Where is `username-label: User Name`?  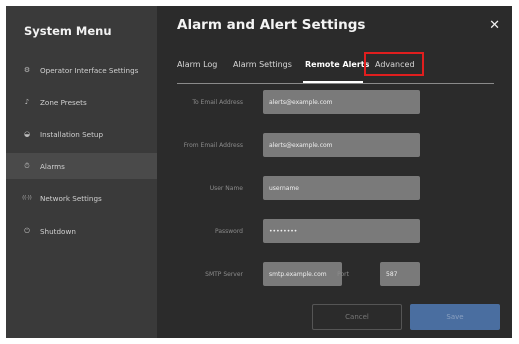
username-label: User Name is located at coordinates (226, 188).